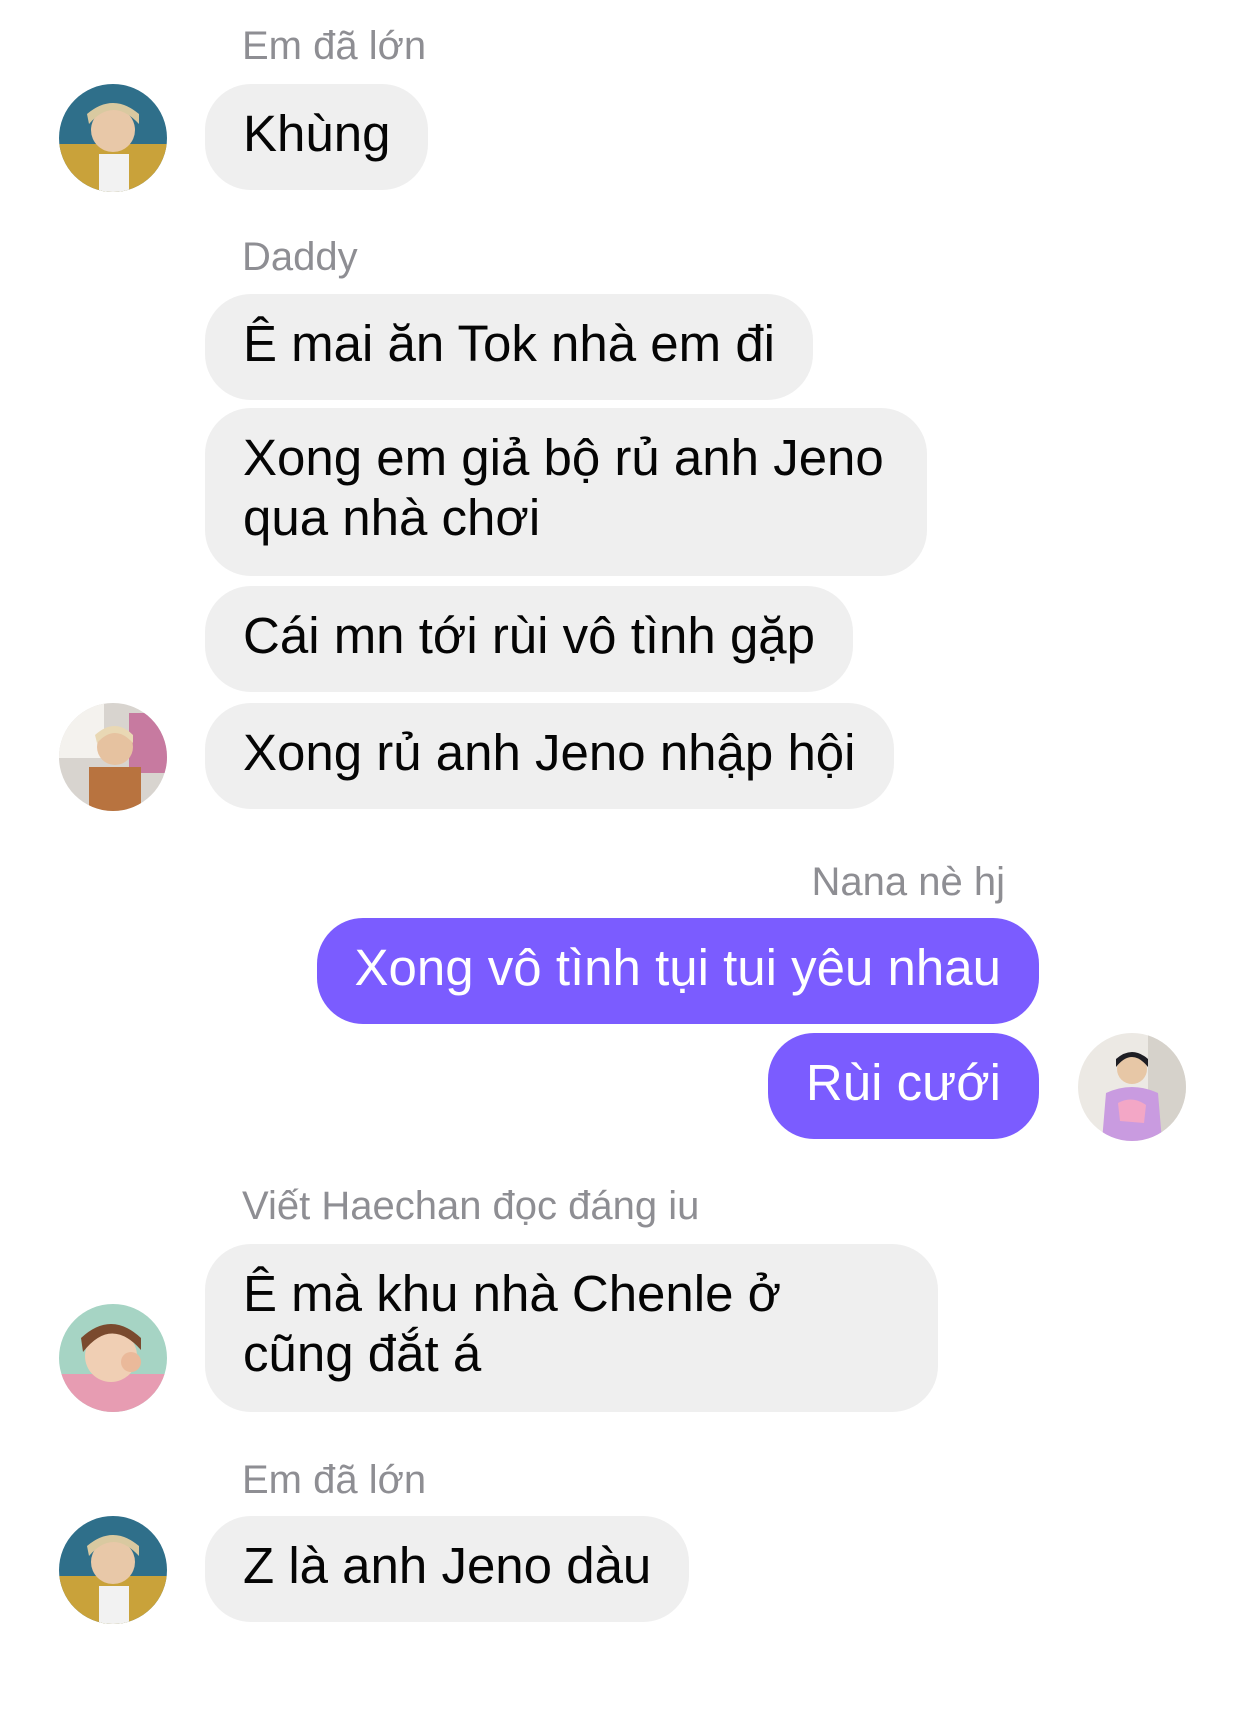  What do you see at coordinates (509, 347) in the screenshot?
I see `message-bubble: Ê mai ăn Tok nhà em đi` at bounding box center [509, 347].